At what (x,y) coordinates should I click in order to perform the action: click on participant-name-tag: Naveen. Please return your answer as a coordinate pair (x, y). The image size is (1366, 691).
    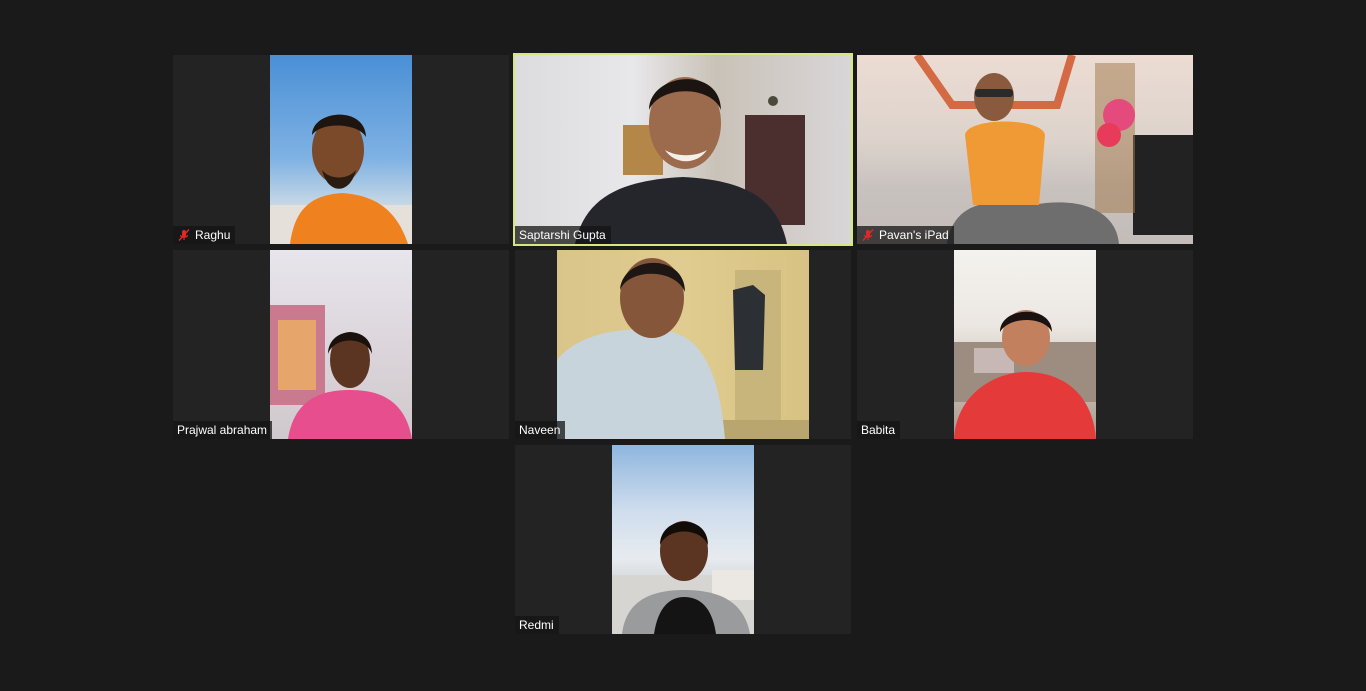
    Looking at the image, I should click on (540, 430).